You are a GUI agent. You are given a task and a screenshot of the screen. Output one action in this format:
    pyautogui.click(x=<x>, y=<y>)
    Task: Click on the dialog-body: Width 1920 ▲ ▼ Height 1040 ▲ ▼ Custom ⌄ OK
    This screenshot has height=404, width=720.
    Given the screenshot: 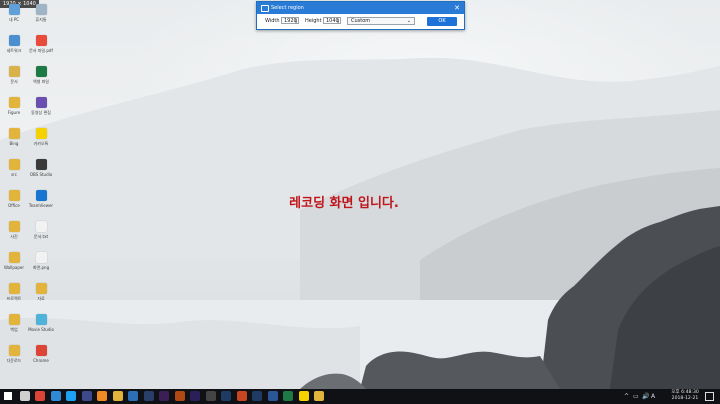 What is the action you would take?
    pyautogui.click(x=360, y=21)
    